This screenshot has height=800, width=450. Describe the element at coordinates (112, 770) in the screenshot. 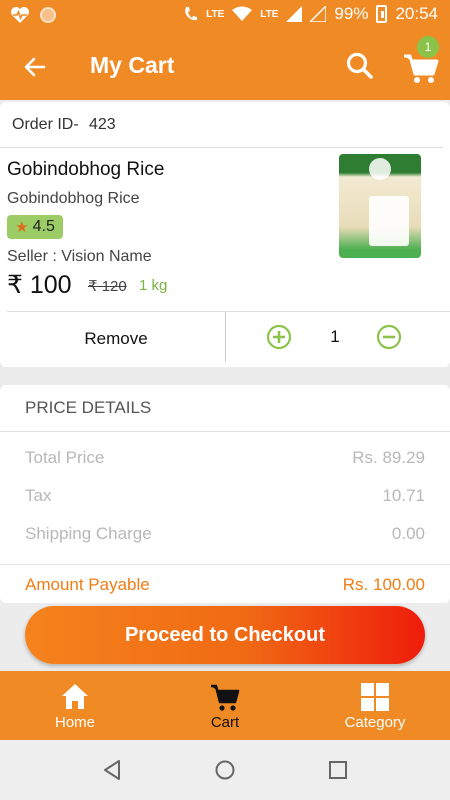

I see `back-triangle-icon` at that location.